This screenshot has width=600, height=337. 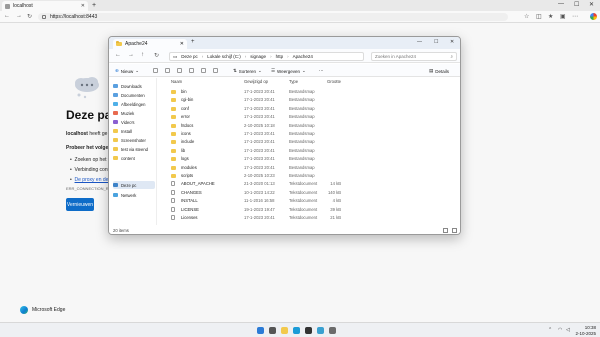 What do you see at coordinates (134, 86) in the screenshot?
I see `nav-item-downloads: Downloads` at bounding box center [134, 86].